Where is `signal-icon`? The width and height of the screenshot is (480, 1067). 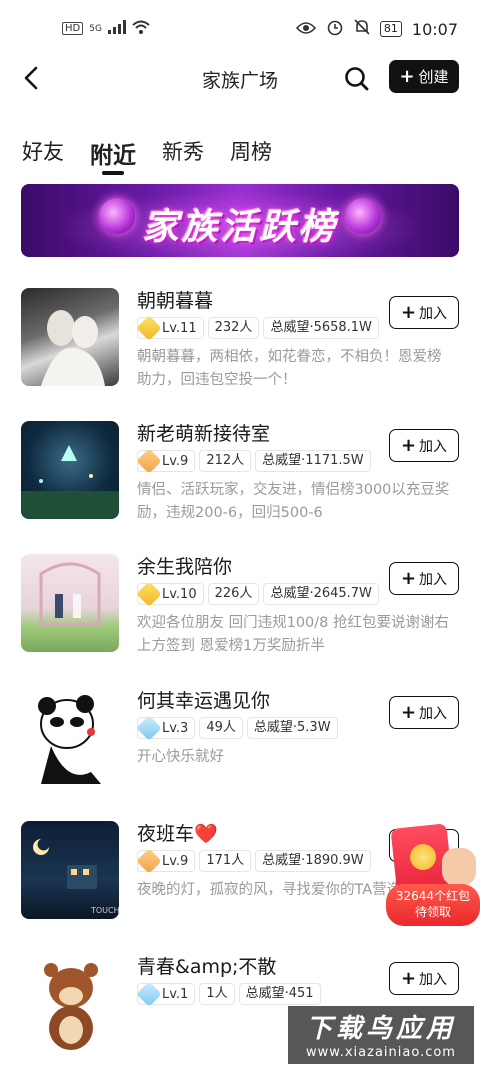
signal-icon is located at coordinates (116, 28).